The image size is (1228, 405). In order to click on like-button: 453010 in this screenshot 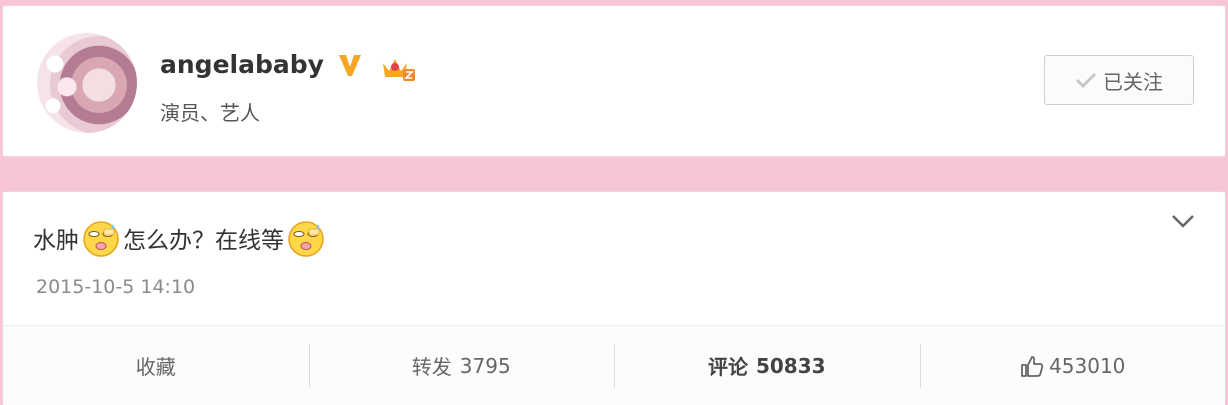, I will do `click(1072, 365)`.